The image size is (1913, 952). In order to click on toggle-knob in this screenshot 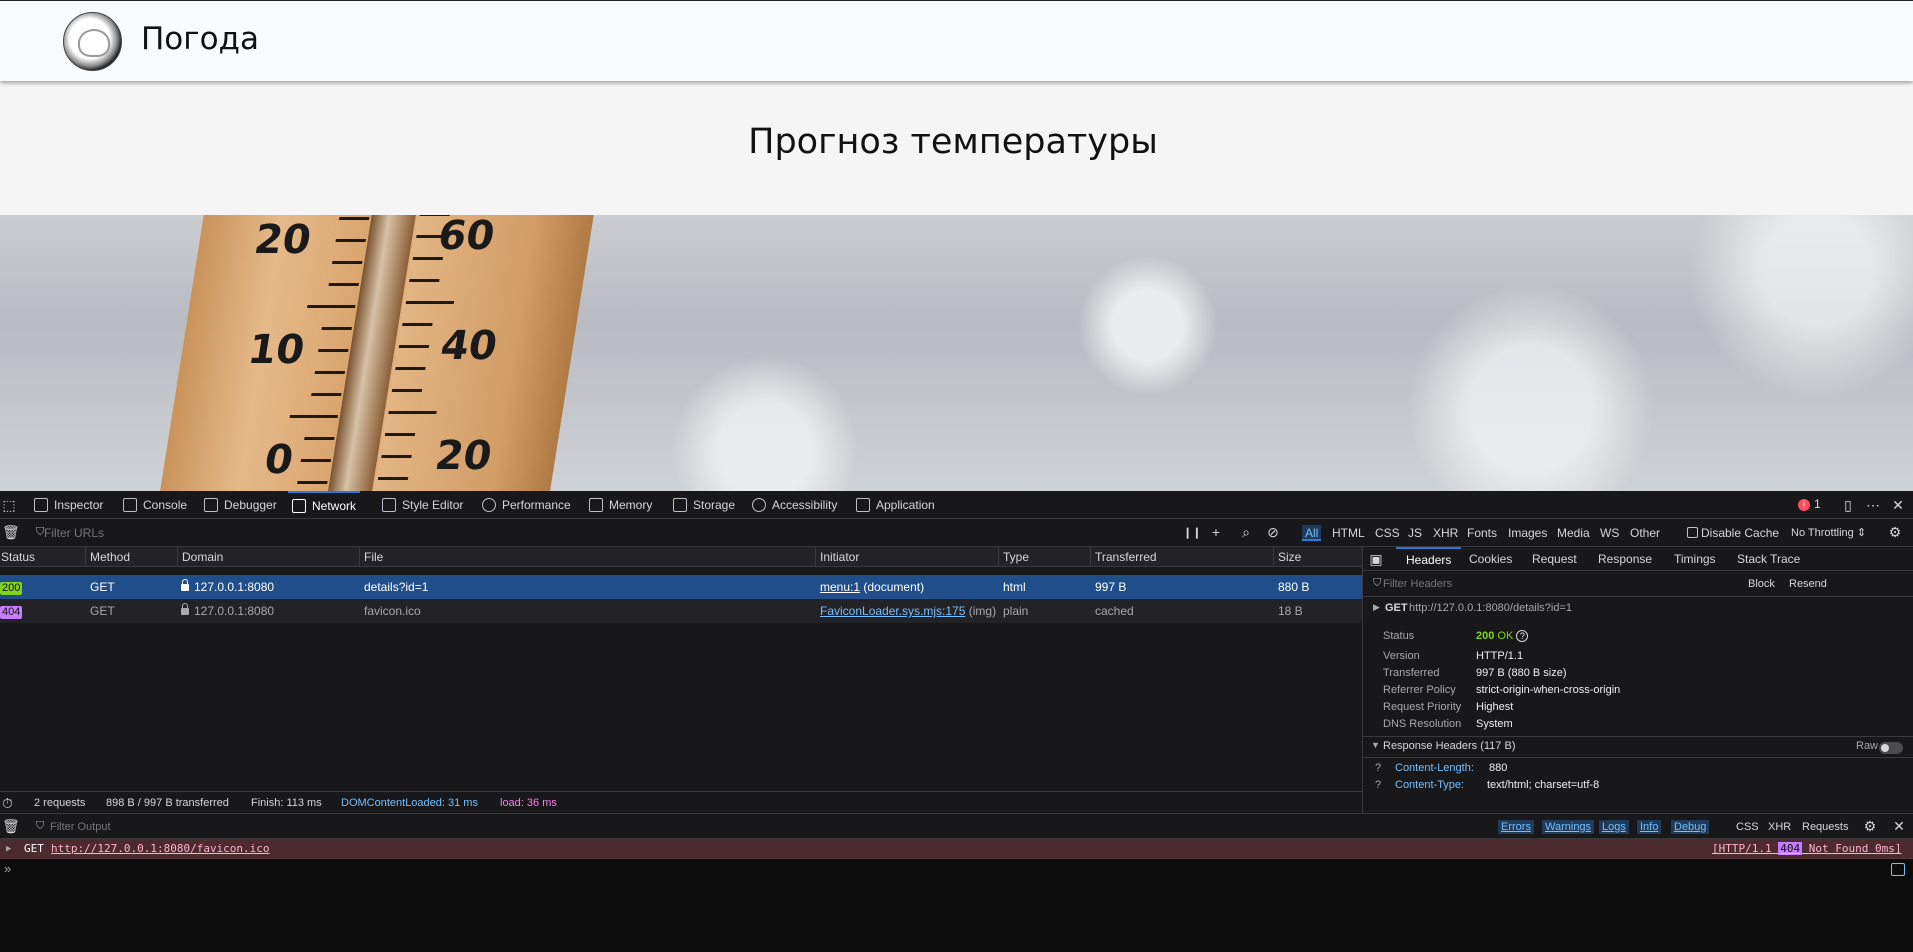, I will do `click(1885, 748)`.